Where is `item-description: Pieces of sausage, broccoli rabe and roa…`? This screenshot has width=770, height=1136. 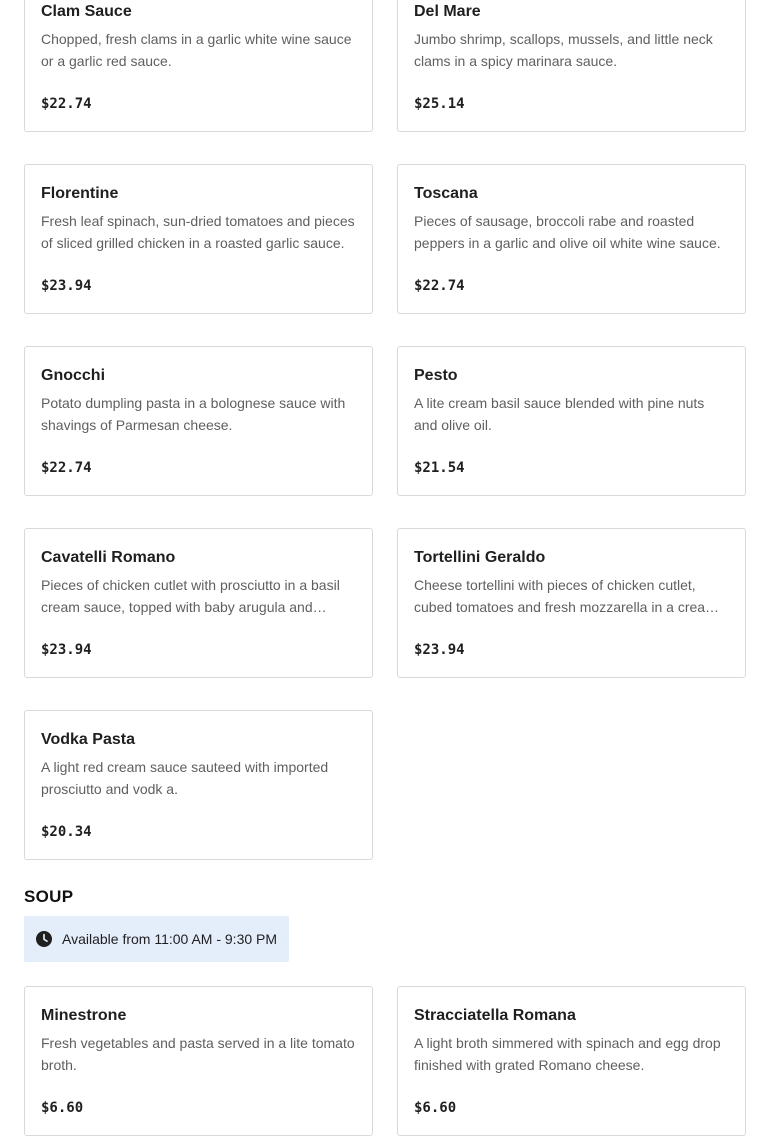 item-description: Pieces of sausage, broccoli rabe and roa… is located at coordinates (567, 232).